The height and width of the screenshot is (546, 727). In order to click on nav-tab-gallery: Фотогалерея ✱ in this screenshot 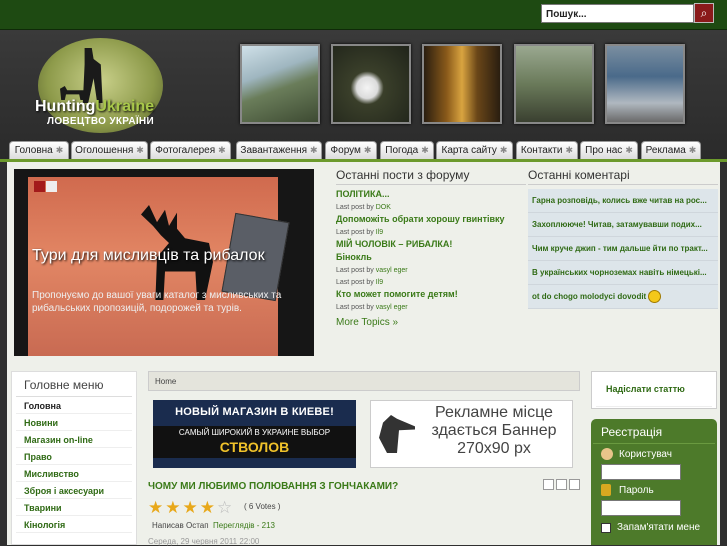, I will do `click(190, 150)`.